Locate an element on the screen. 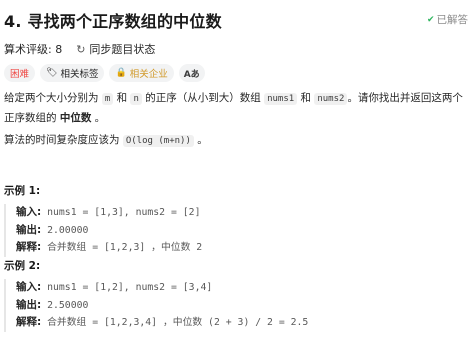 The image size is (474, 340). example-2-output: 输出: 2.50000 is located at coordinates (243, 306).